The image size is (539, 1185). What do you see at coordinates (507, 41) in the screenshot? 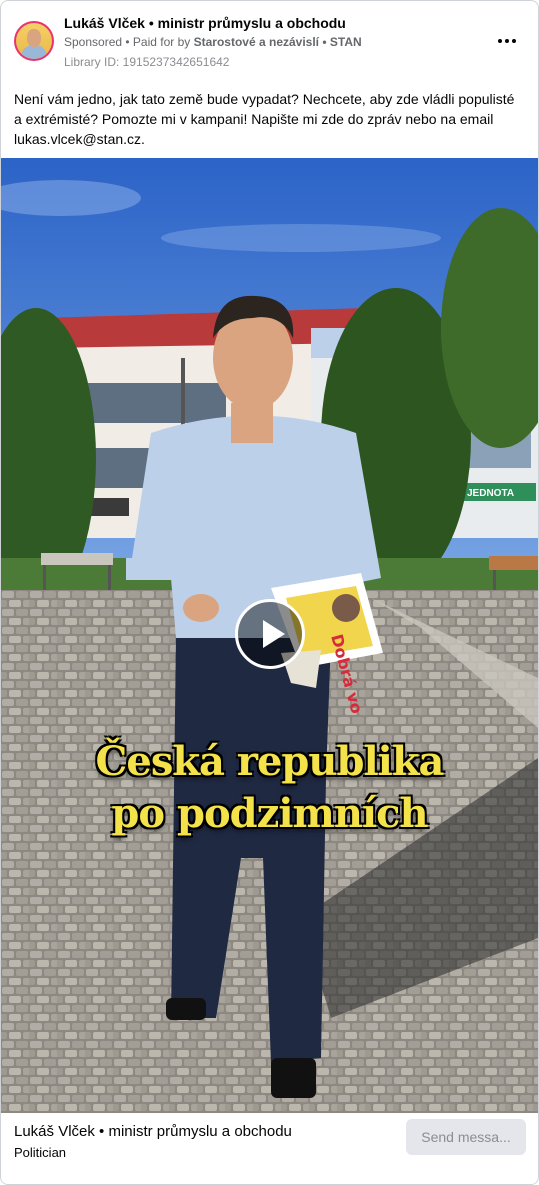
I see `more-options-icon` at bounding box center [507, 41].